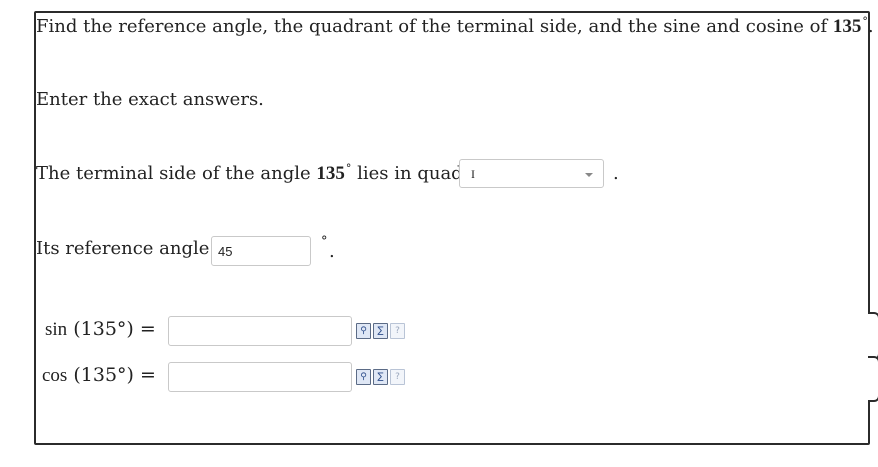 This screenshot has height=467, width=878. Describe the element at coordinates (261, 251) in the screenshot. I see `reference-angle-input` at that location.